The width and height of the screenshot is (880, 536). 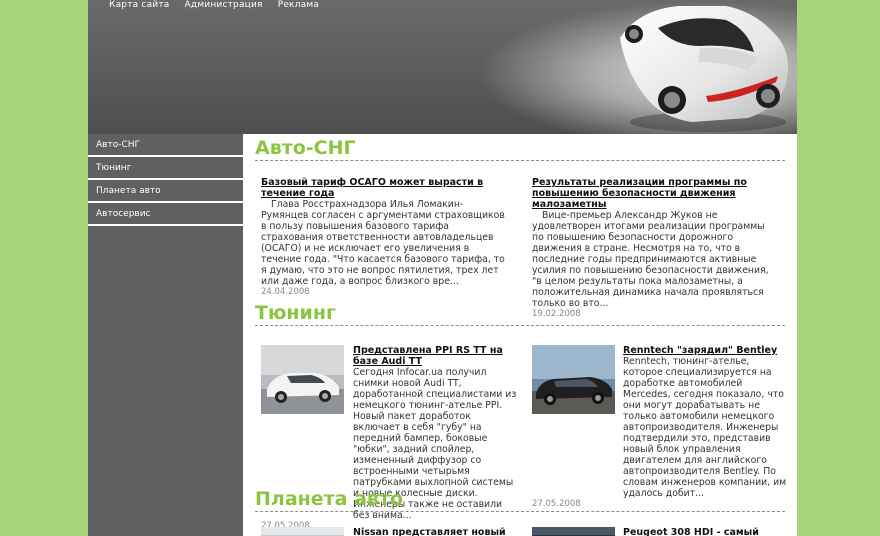 I want to click on news-title-link: Nissan представляет новый, so click(x=436, y=531).